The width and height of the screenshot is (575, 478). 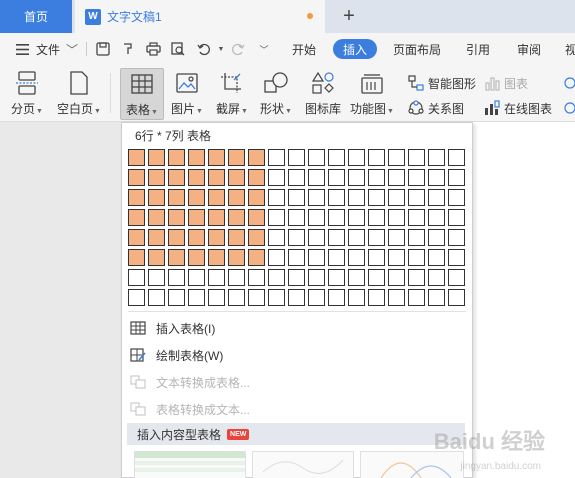 I want to click on more-tools-icon, so click(x=568, y=83).